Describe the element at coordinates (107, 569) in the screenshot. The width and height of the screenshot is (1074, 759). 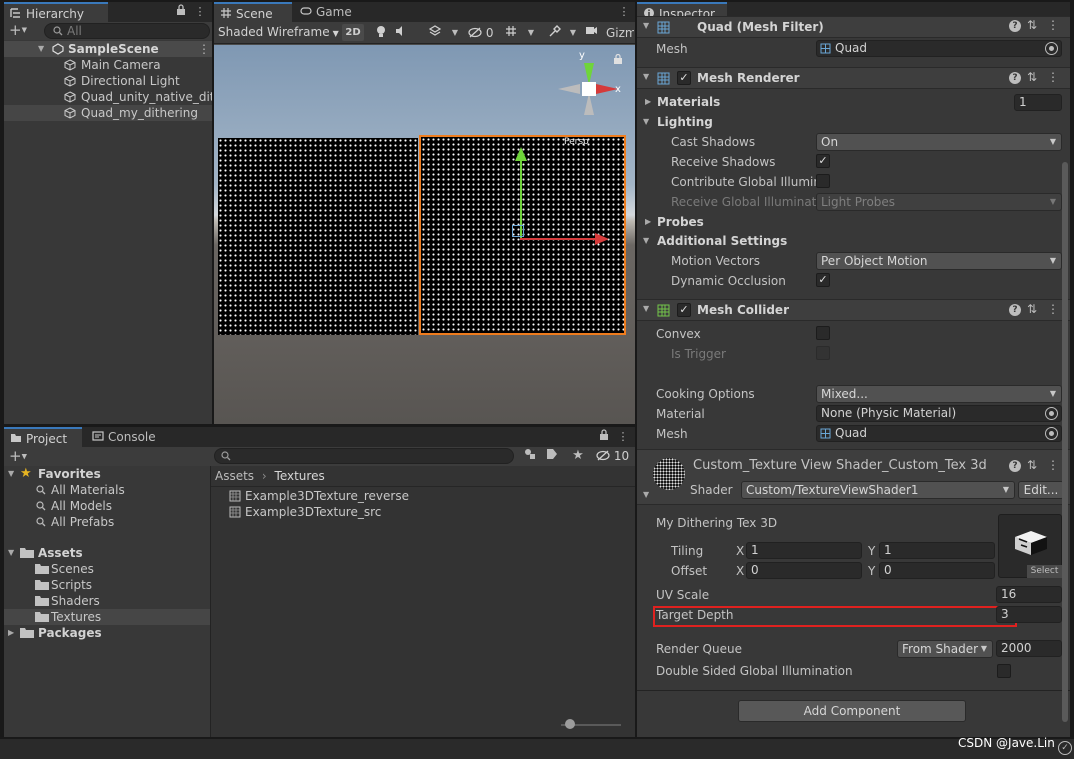
I see `asset-folder: Scenes` at that location.